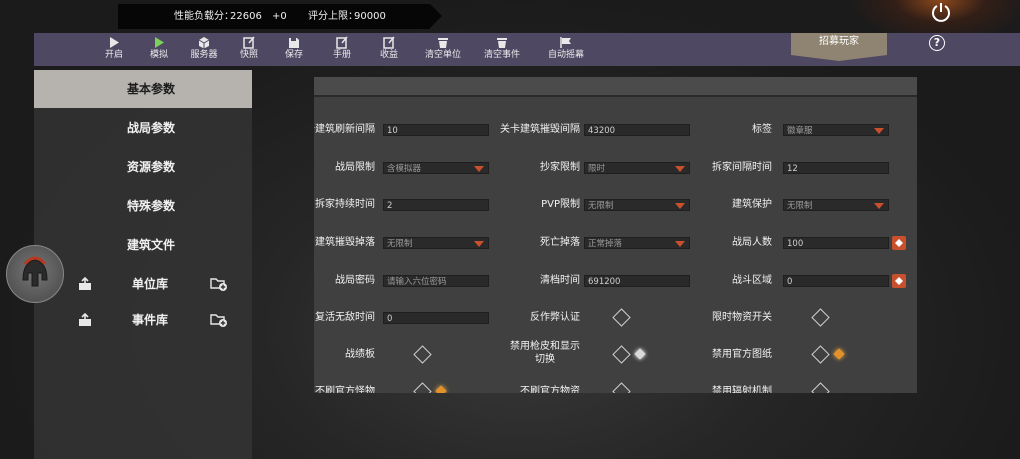 The height and width of the screenshot is (459, 1020). What do you see at coordinates (565, 55) in the screenshot?
I see `toolbar-label: 自动摇幕` at bounding box center [565, 55].